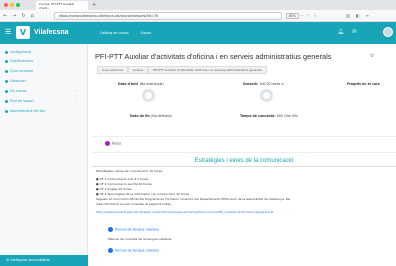 The width and height of the screenshot is (396, 266). What do you see at coordinates (18, 5) in the screenshot?
I see `maximize-window-icon` at bounding box center [18, 5].